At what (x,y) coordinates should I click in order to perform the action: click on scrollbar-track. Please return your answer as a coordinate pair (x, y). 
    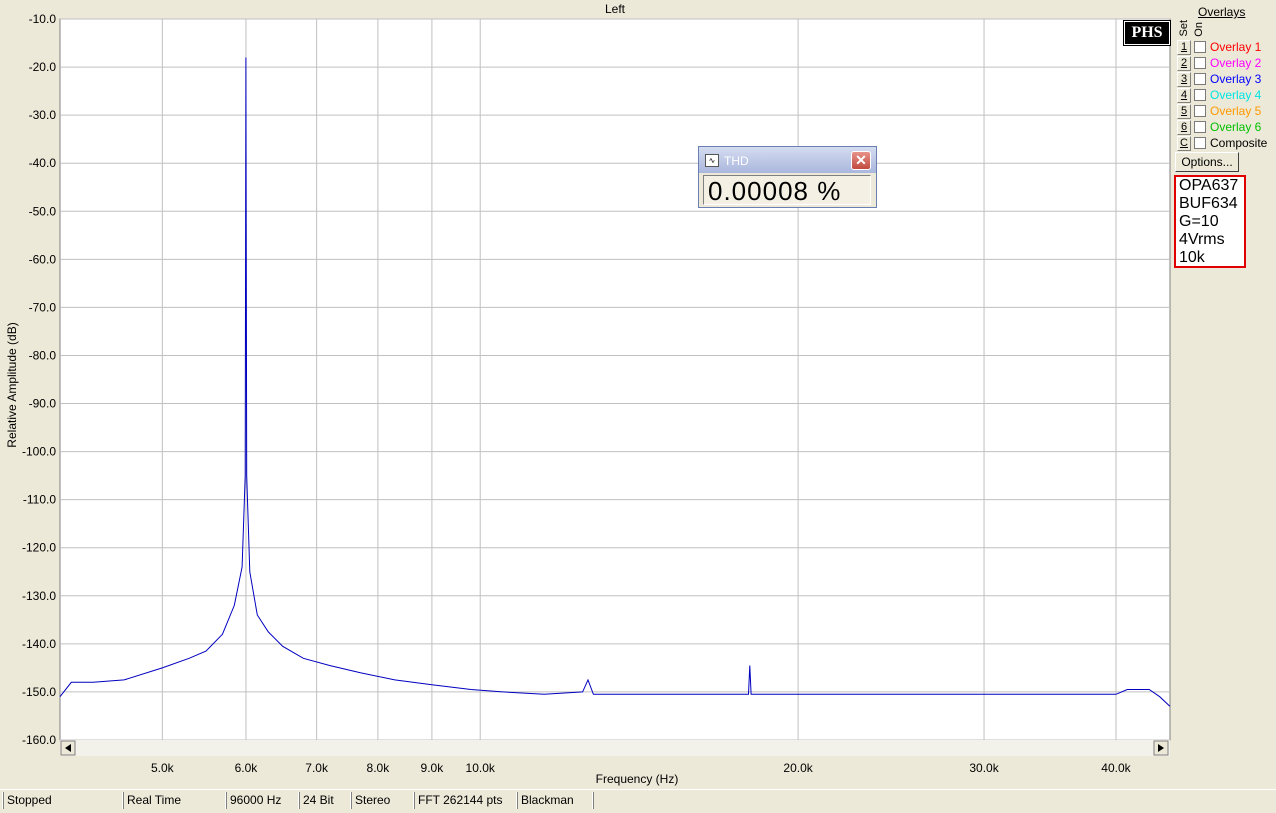
    Looking at the image, I should click on (615, 748).